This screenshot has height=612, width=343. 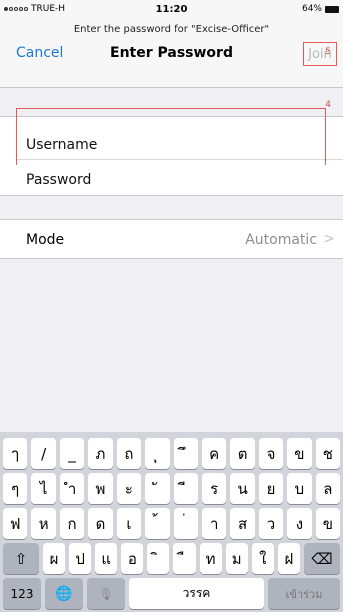 I want to click on globe-icon: 🌐, so click(x=64, y=593).